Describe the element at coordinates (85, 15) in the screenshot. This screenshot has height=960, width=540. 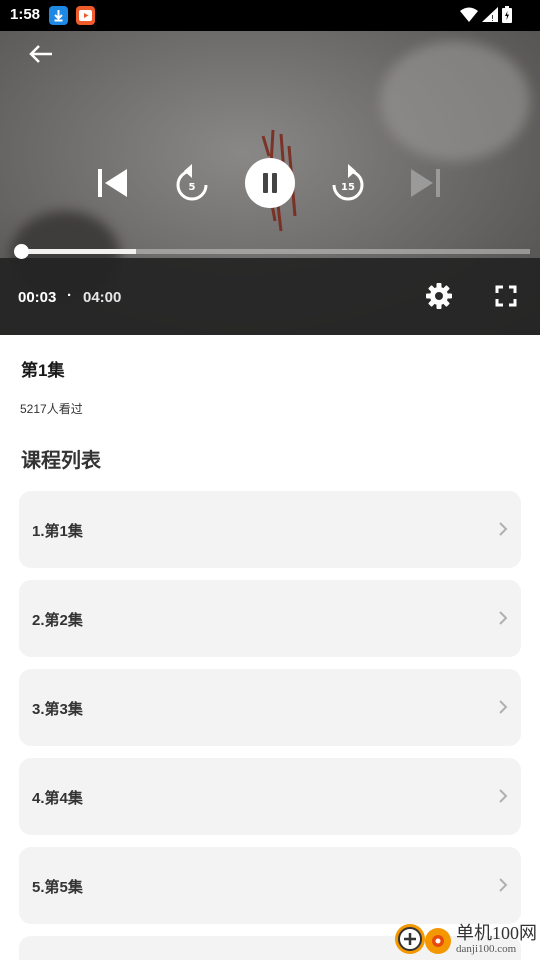
I see `app-notification-icon` at that location.